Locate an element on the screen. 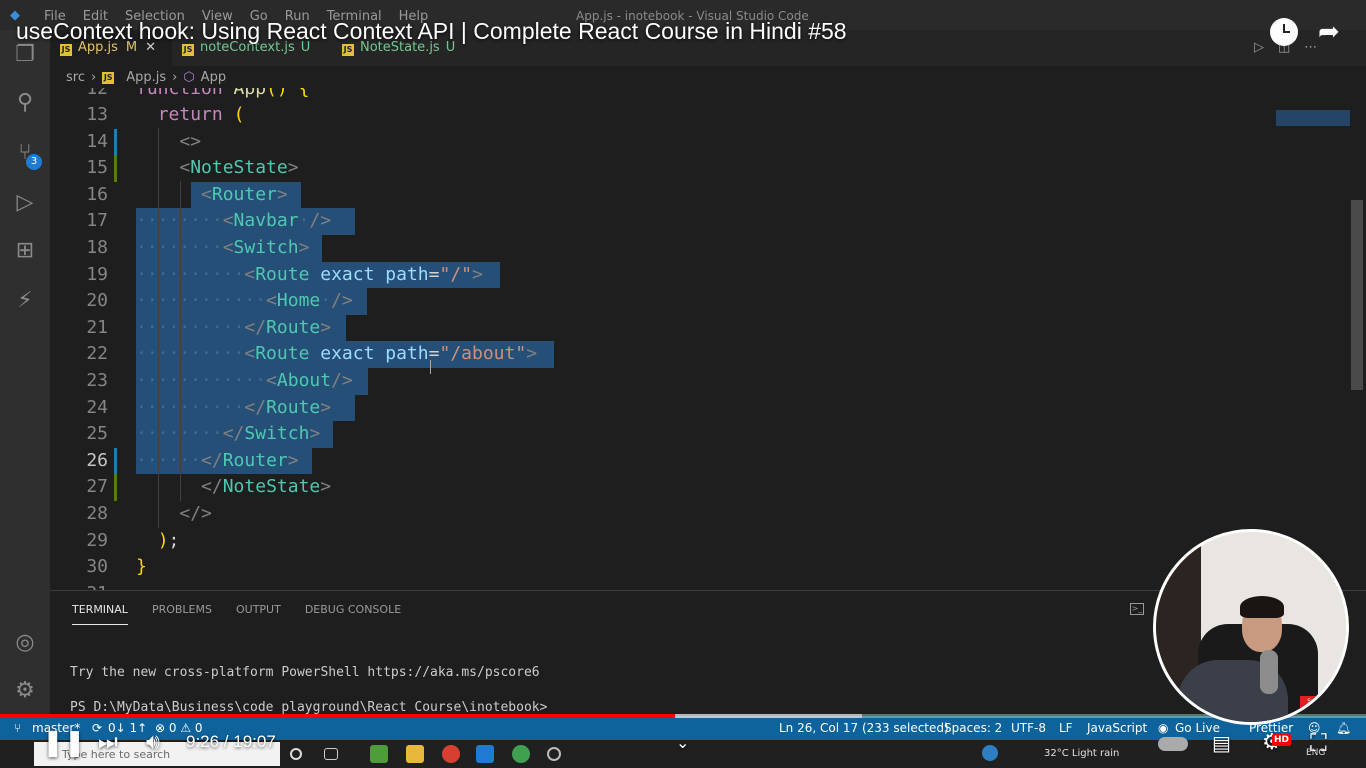  line-number: 24 is located at coordinates (97, 407).